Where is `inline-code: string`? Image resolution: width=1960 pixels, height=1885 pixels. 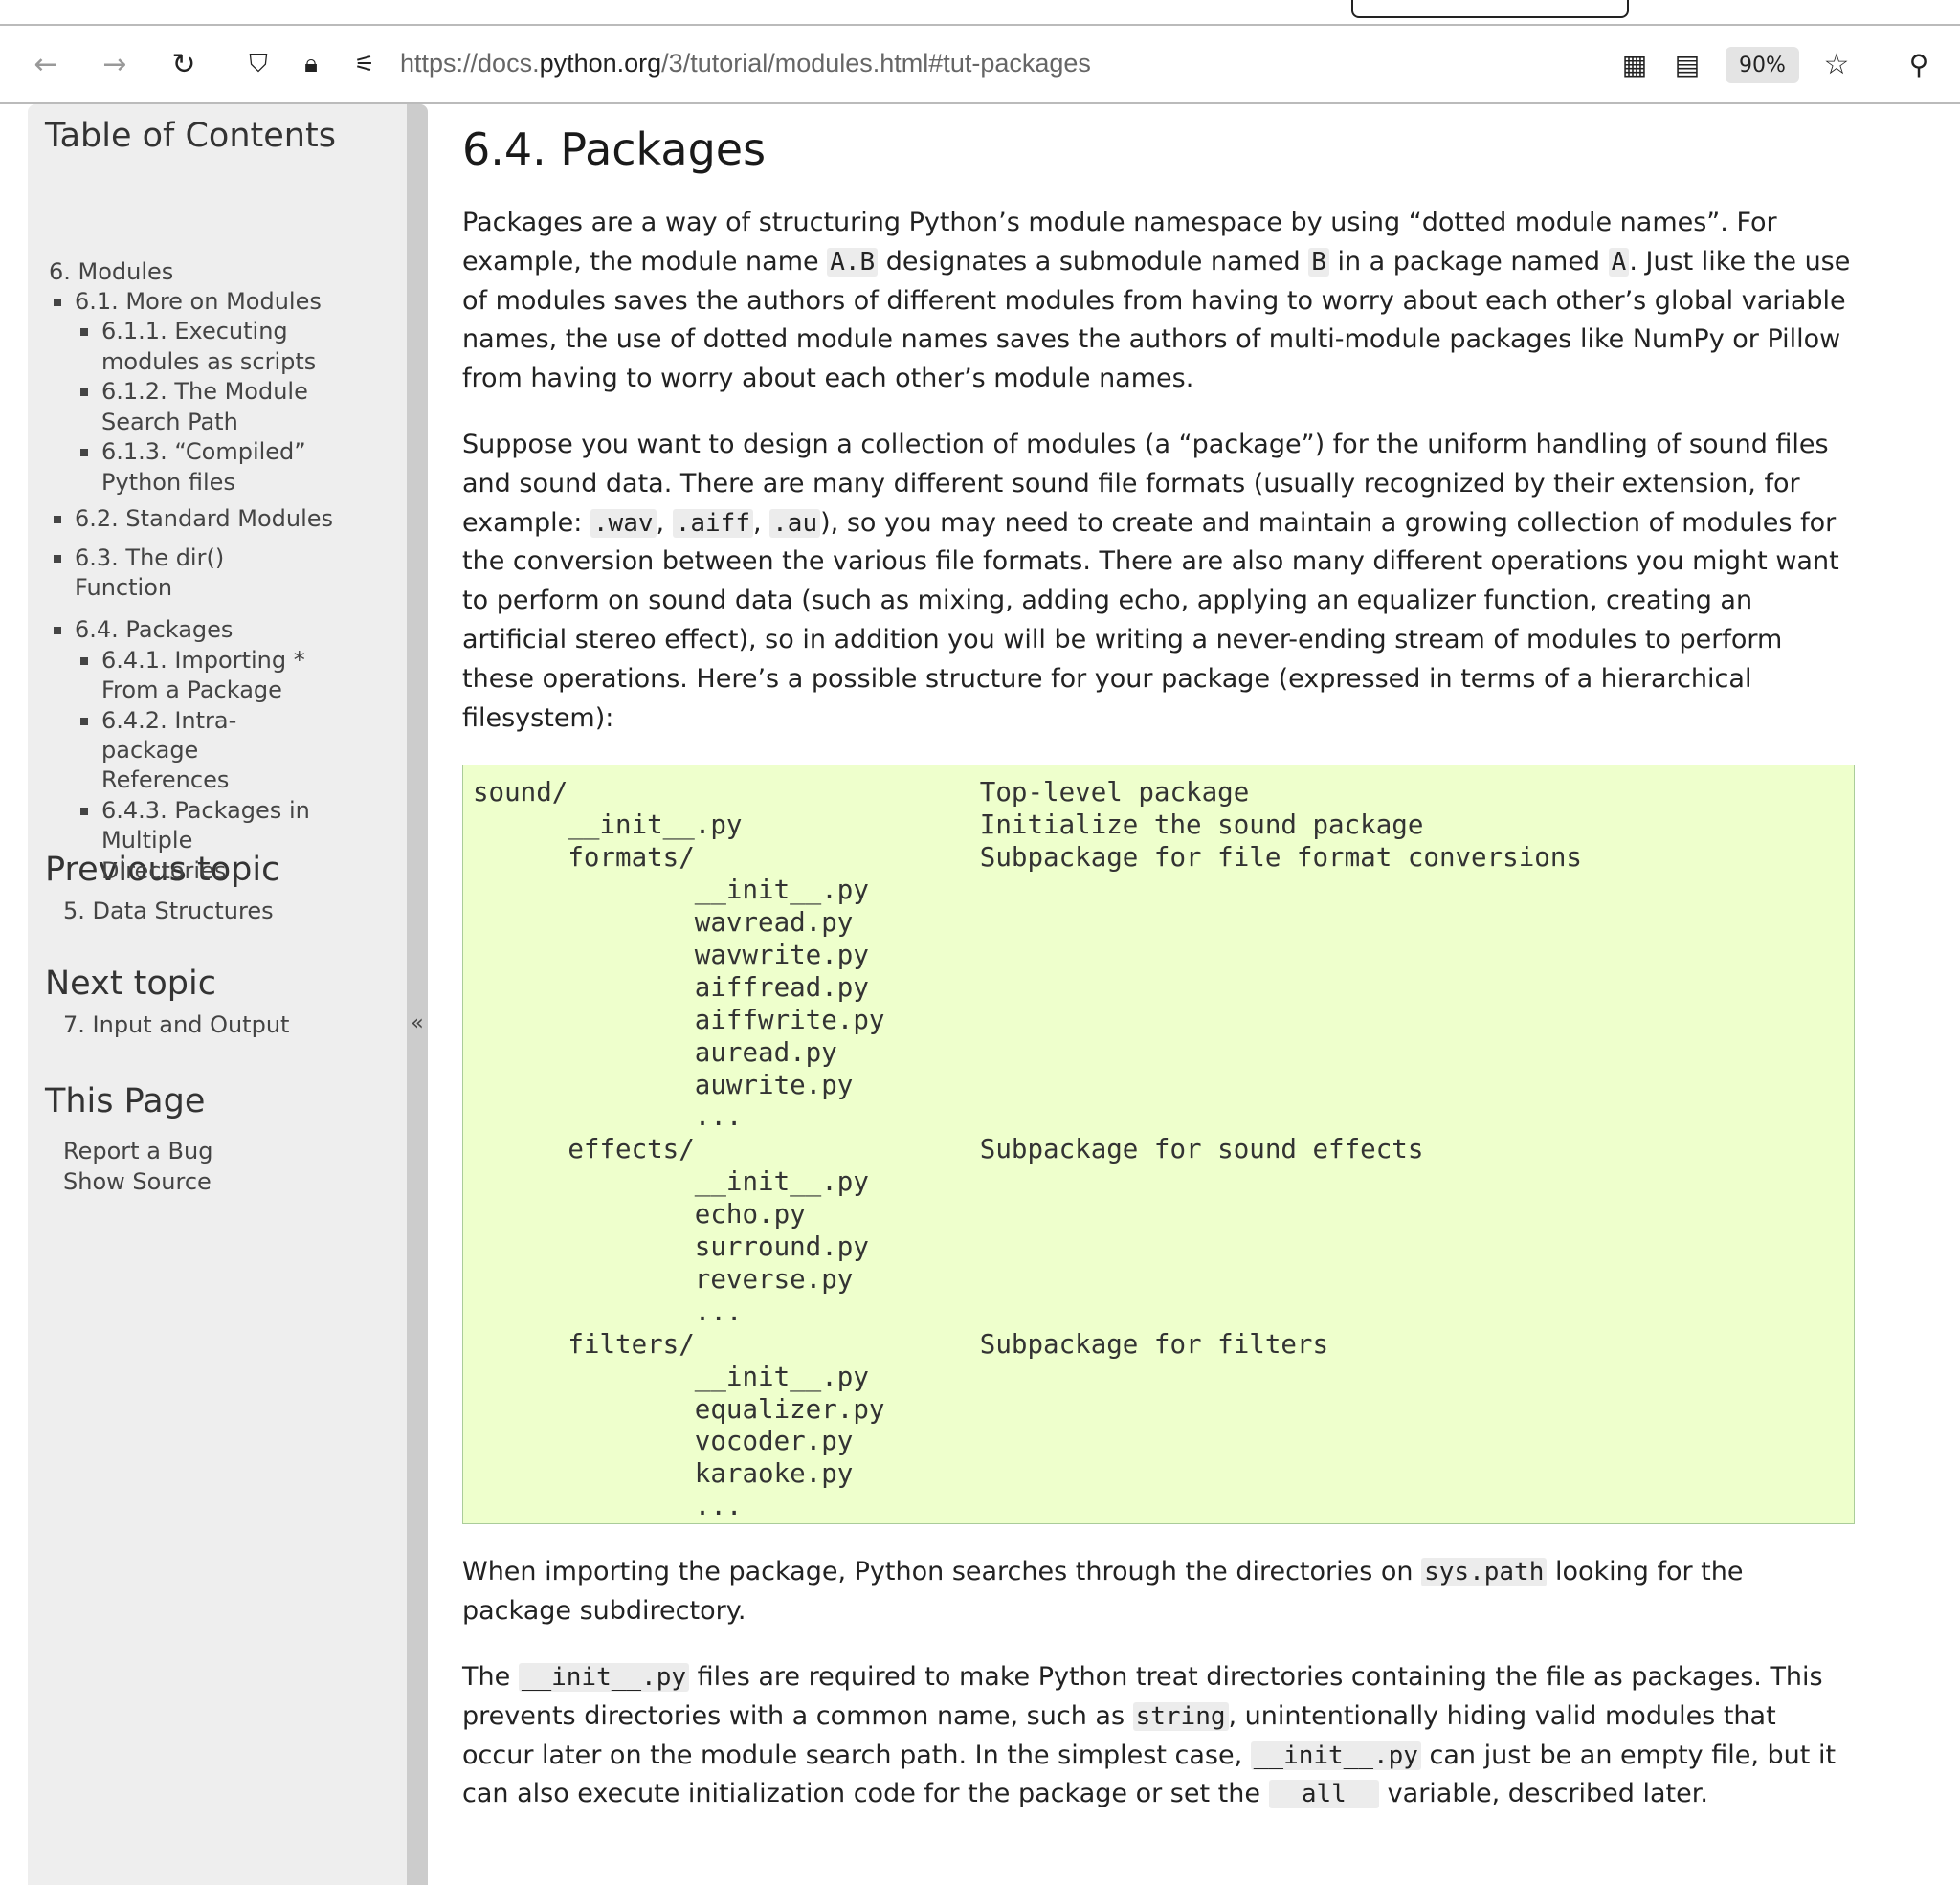
inline-code: string is located at coordinates (1180, 1716).